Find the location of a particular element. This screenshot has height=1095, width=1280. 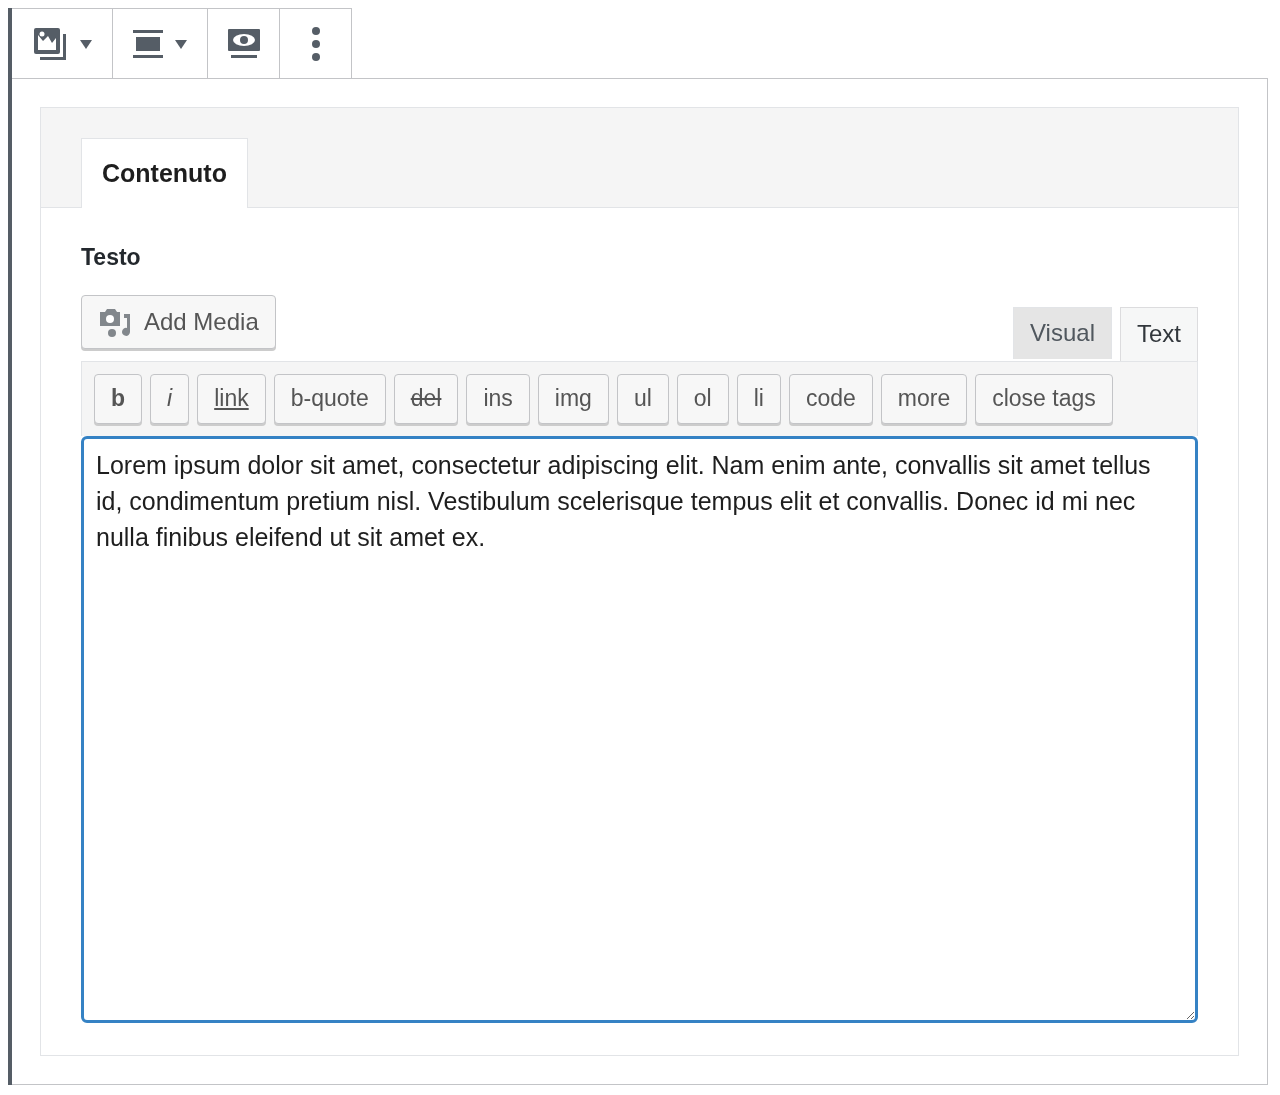

quicktag-button: ul is located at coordinates (642, 398).